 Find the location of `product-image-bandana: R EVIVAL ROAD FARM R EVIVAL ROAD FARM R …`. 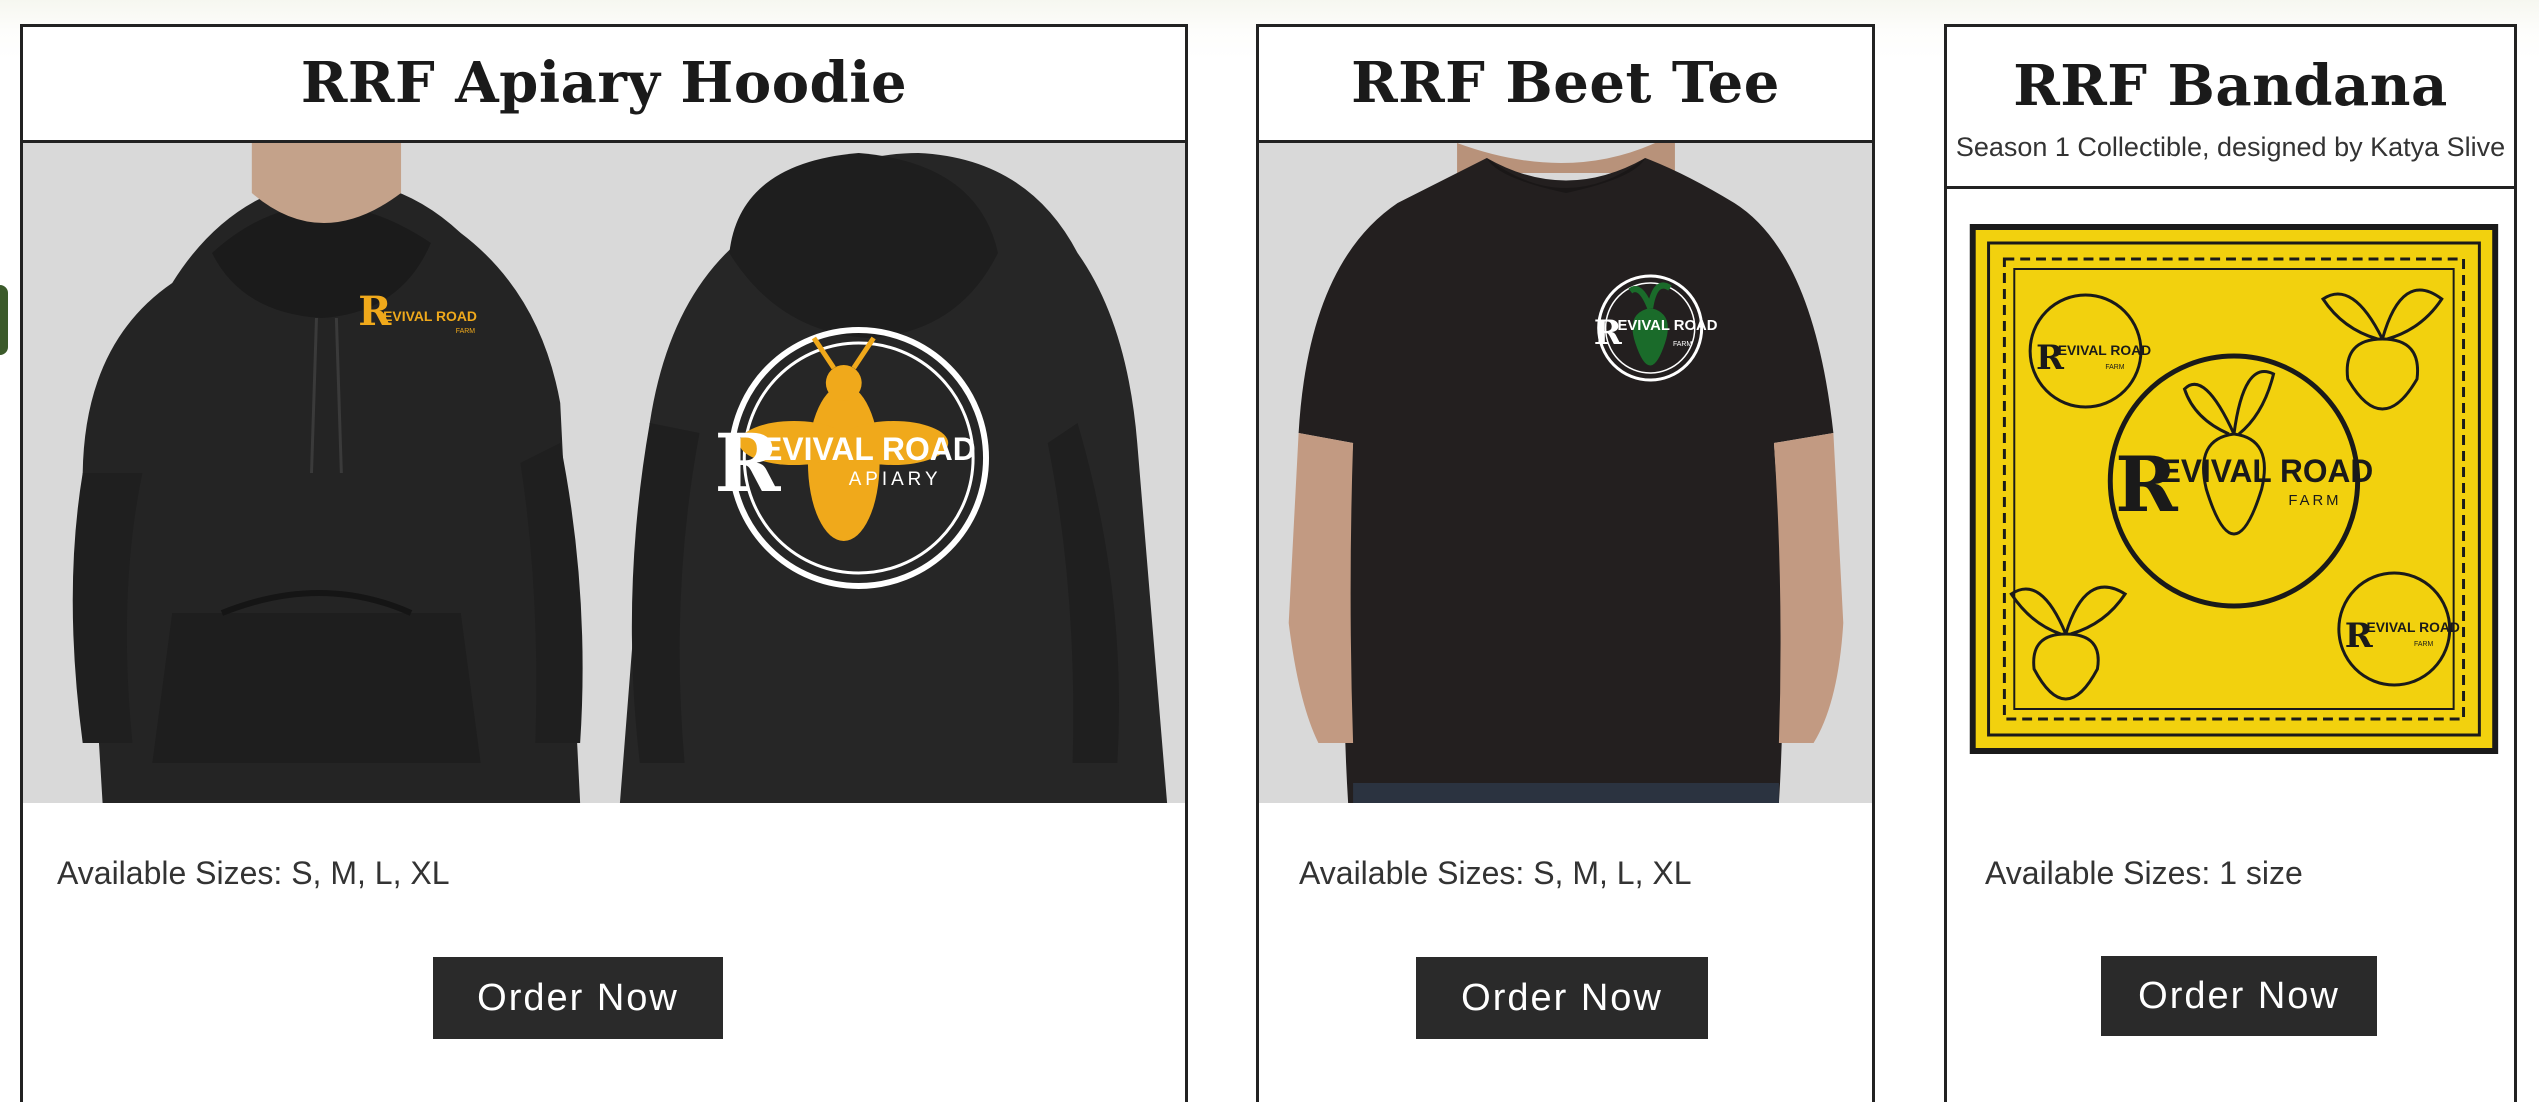

product-image-bandana: R EVIVAL ROAD FARM R EVIVAL ROAD FARM R … is located at coordinates (2230, 496).